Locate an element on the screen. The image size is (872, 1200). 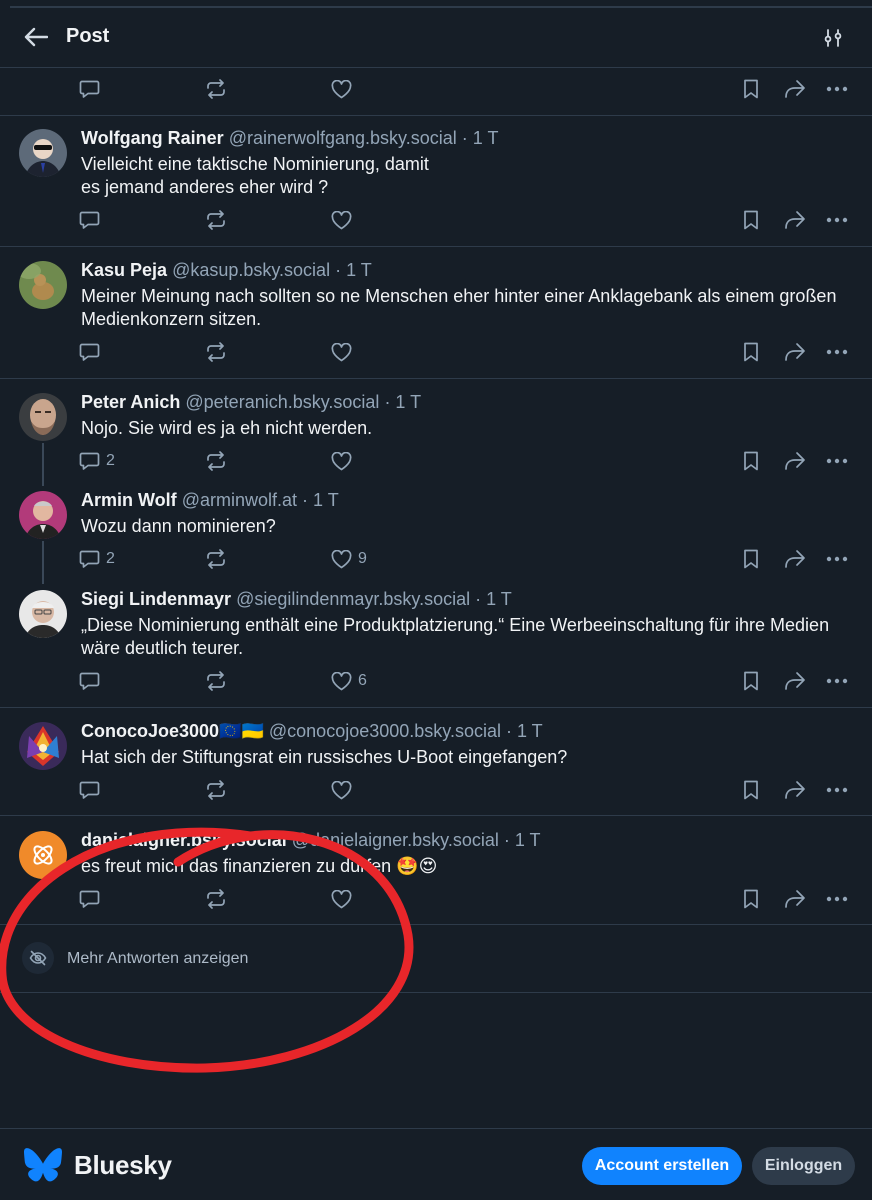
author-handle: @rainerwolfgang.bsky.social is located at coordinates (343, 138).